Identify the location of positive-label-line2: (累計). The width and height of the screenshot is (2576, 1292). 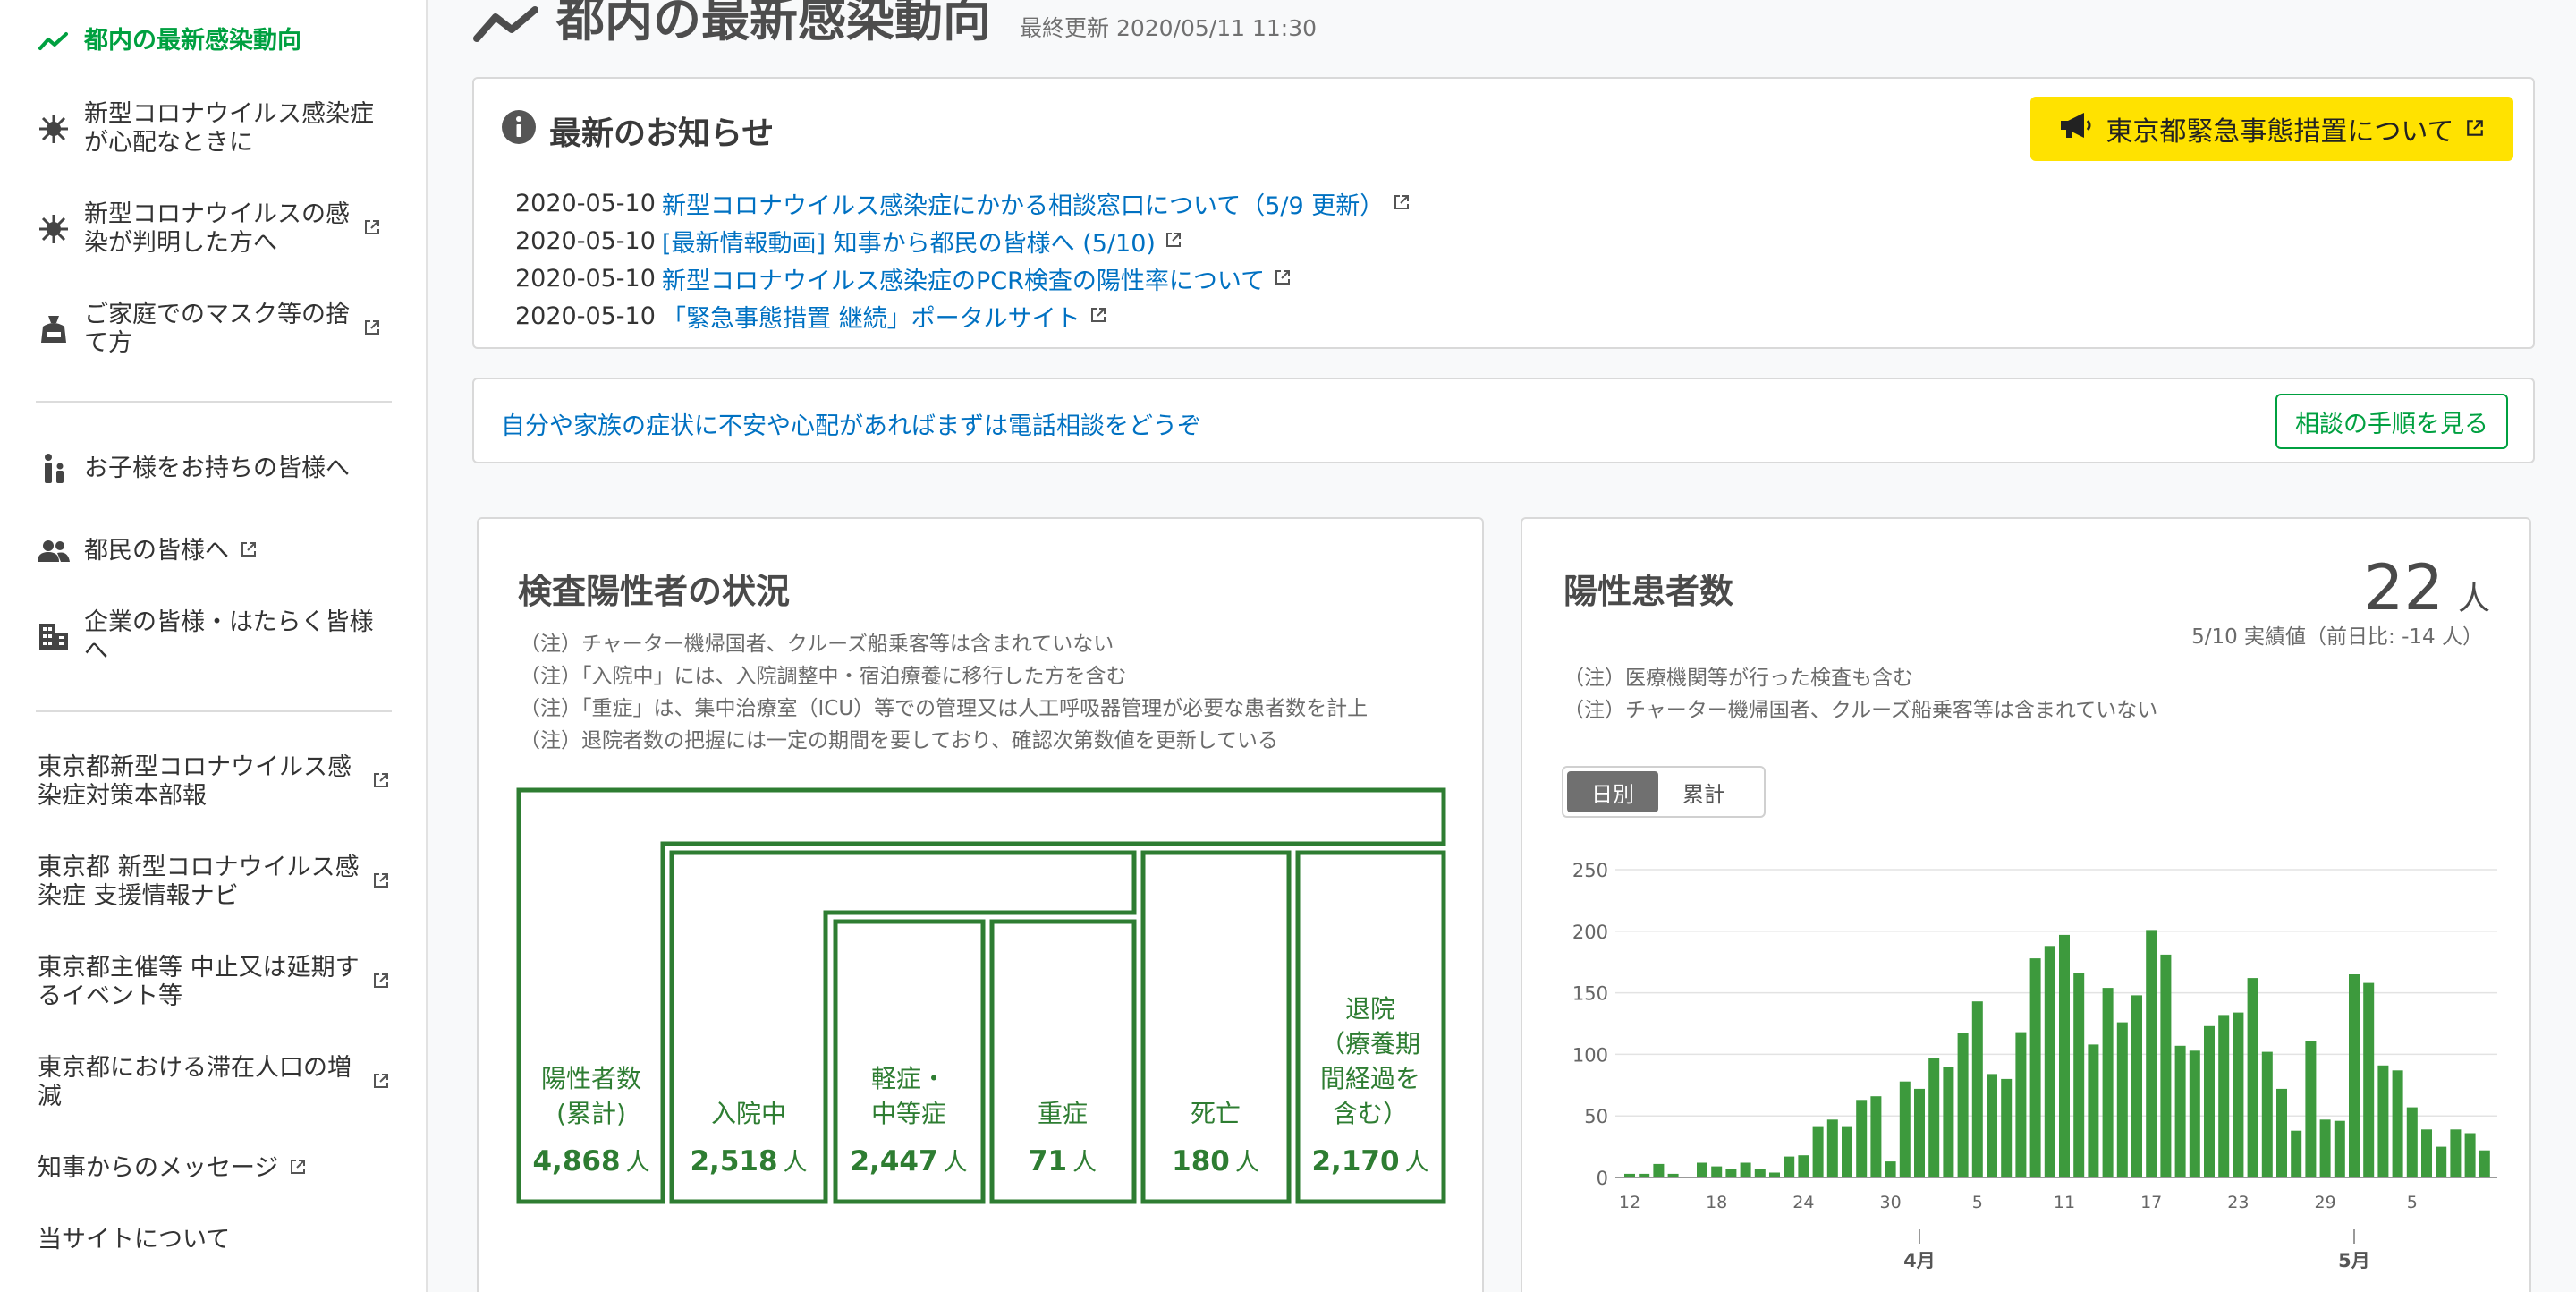
(591, 1113).